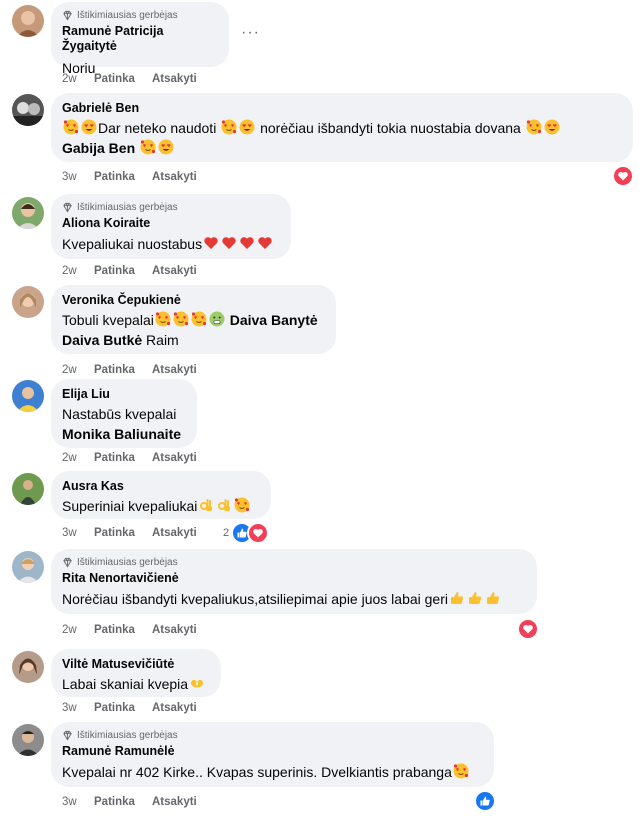 This screenshot has width=639, height=819. Describe the element at coordinates (226, 533) in the screenshot. I see `reaction-count: 2` at that location.